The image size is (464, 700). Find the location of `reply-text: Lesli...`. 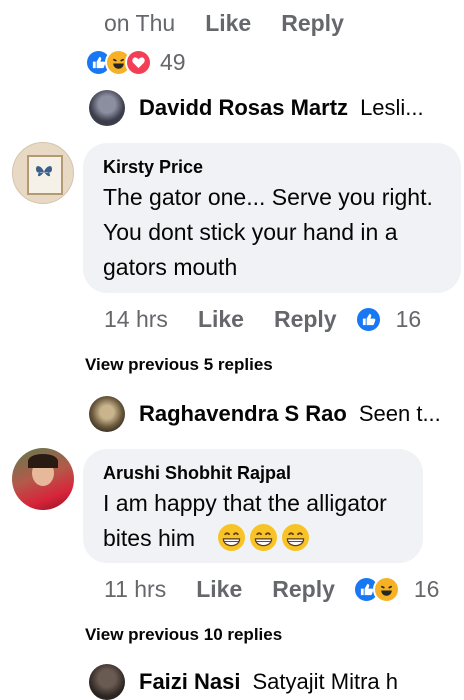

reply-text: Lesli... is located at coordinates (392, 107).